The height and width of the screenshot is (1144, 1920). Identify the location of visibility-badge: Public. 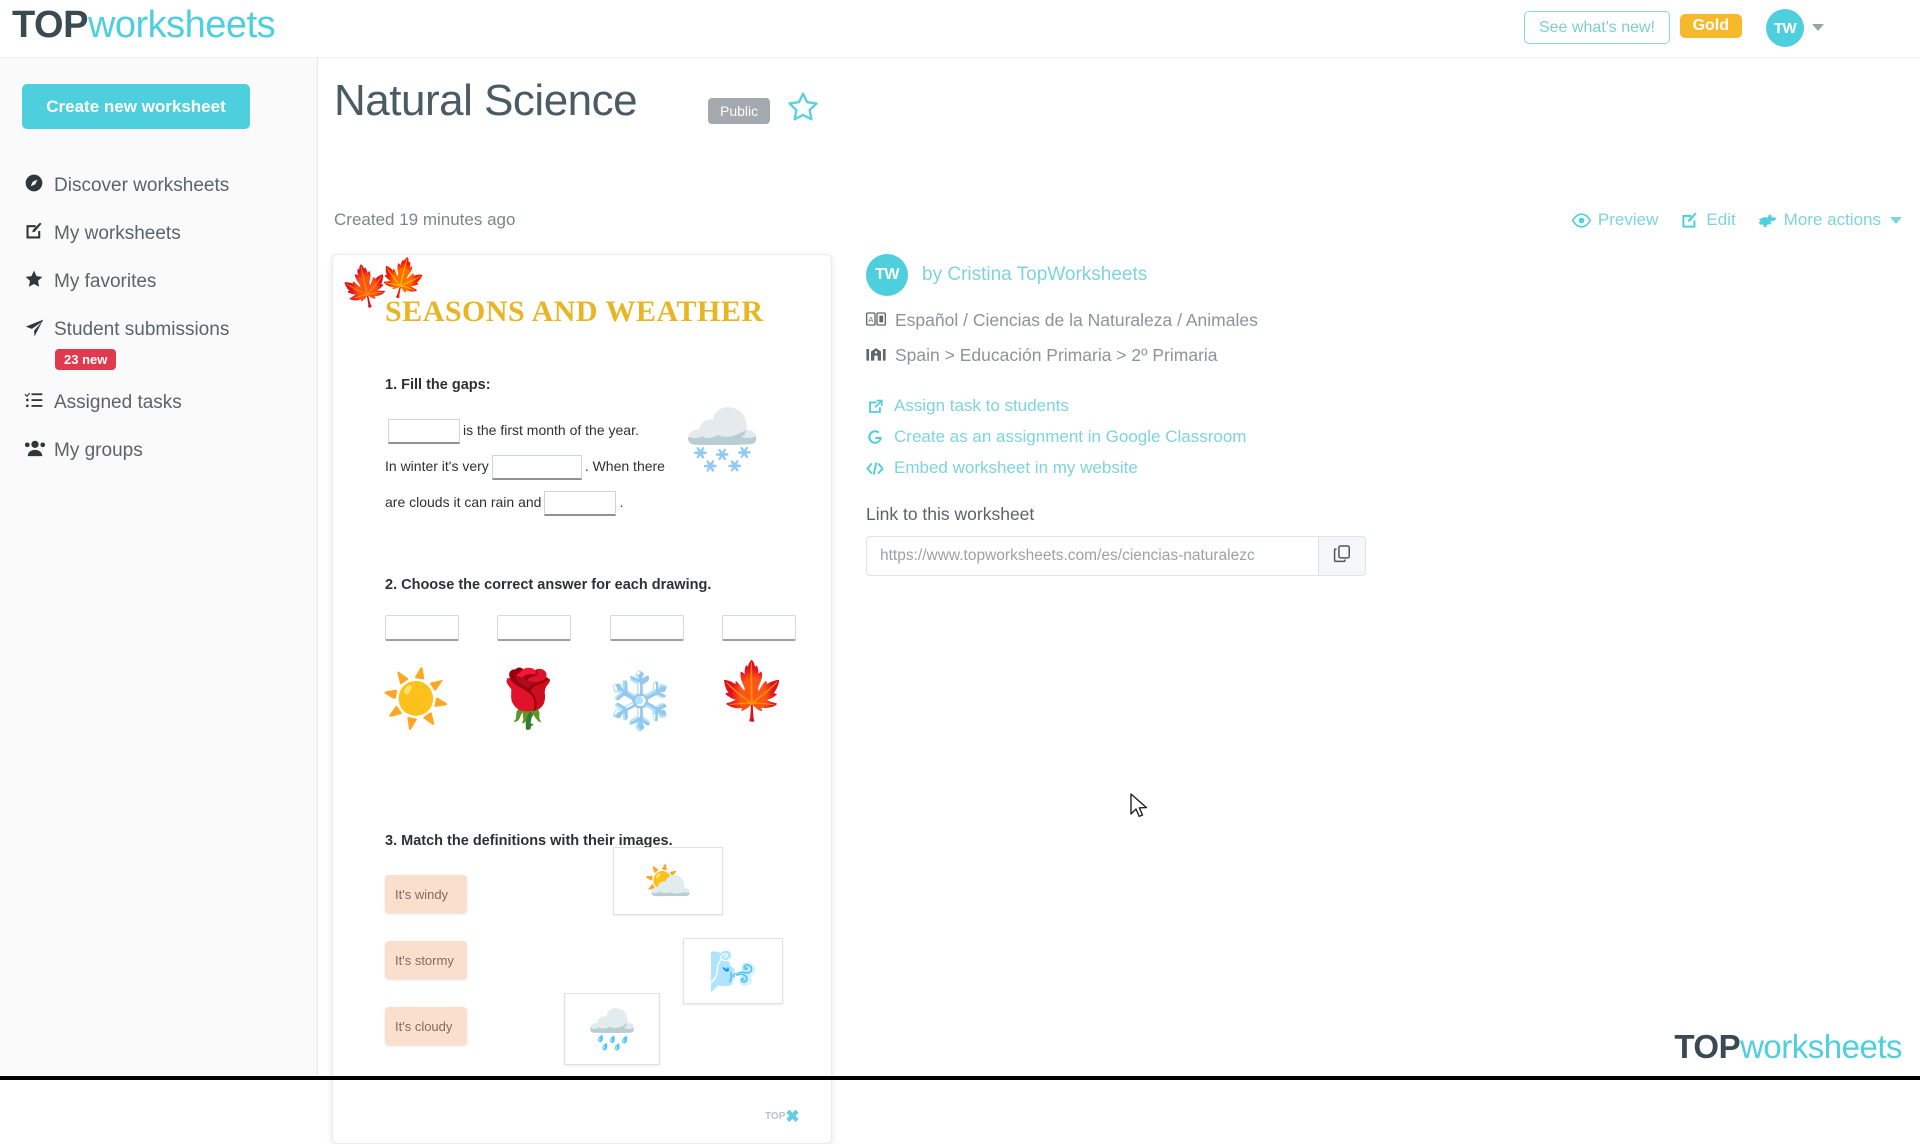
(739, 111).